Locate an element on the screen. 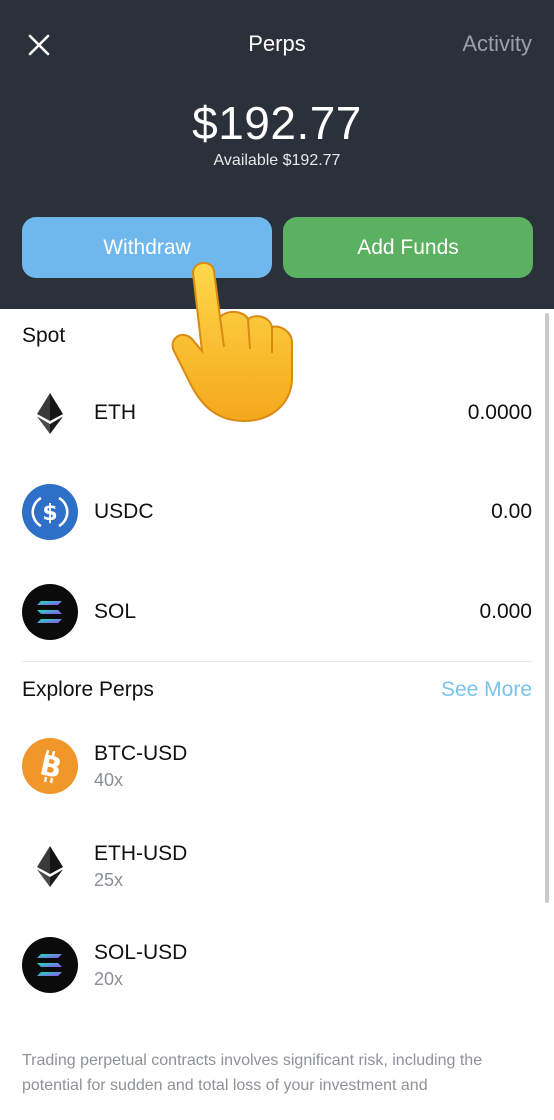  perp-row-sol: SOL-USD 20x is located at coordinates (277, 965).